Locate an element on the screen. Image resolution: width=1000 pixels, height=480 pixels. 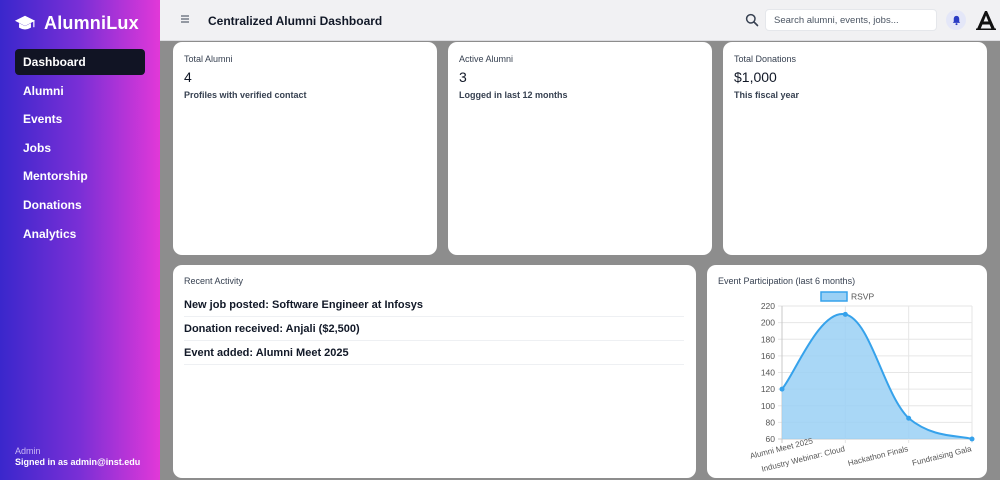
stat-subtext: Profiles with verified contact is located at coordinates (245, 95).